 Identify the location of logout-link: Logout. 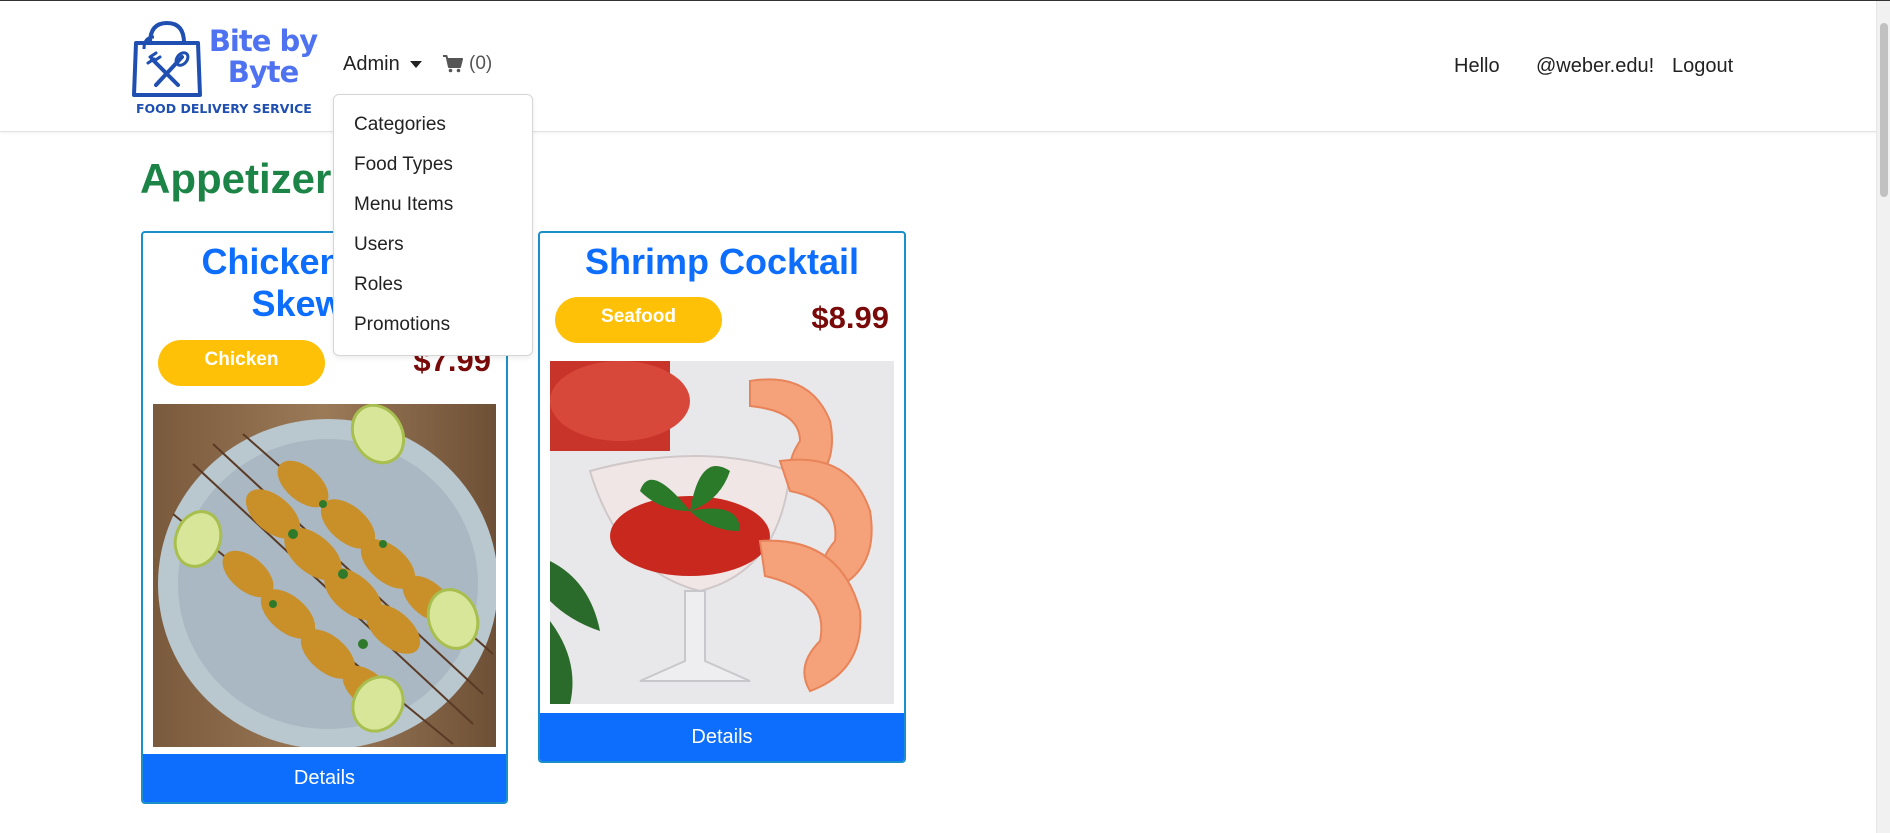
(1702, 66).